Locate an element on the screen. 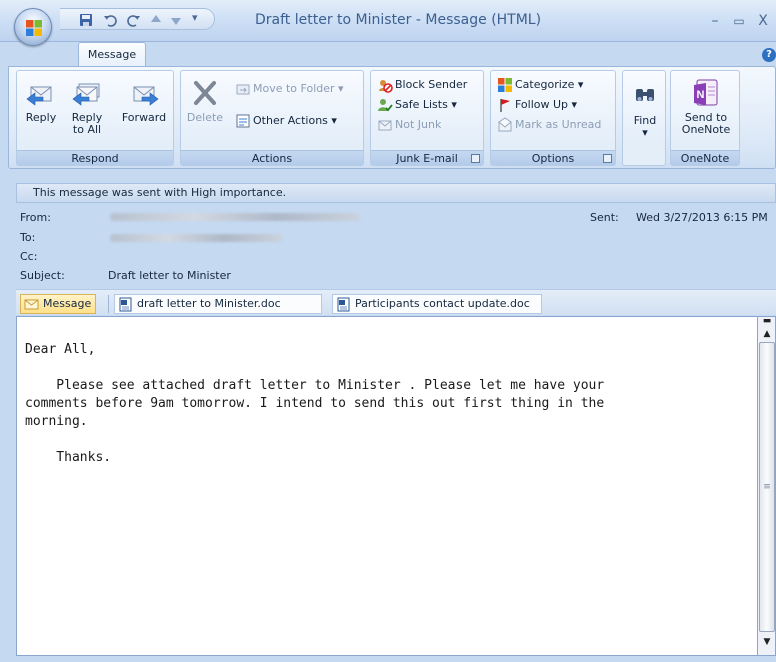 The width and height of the screenshot is (776, 662). body-blank-line is located at coordinates (389, 368).